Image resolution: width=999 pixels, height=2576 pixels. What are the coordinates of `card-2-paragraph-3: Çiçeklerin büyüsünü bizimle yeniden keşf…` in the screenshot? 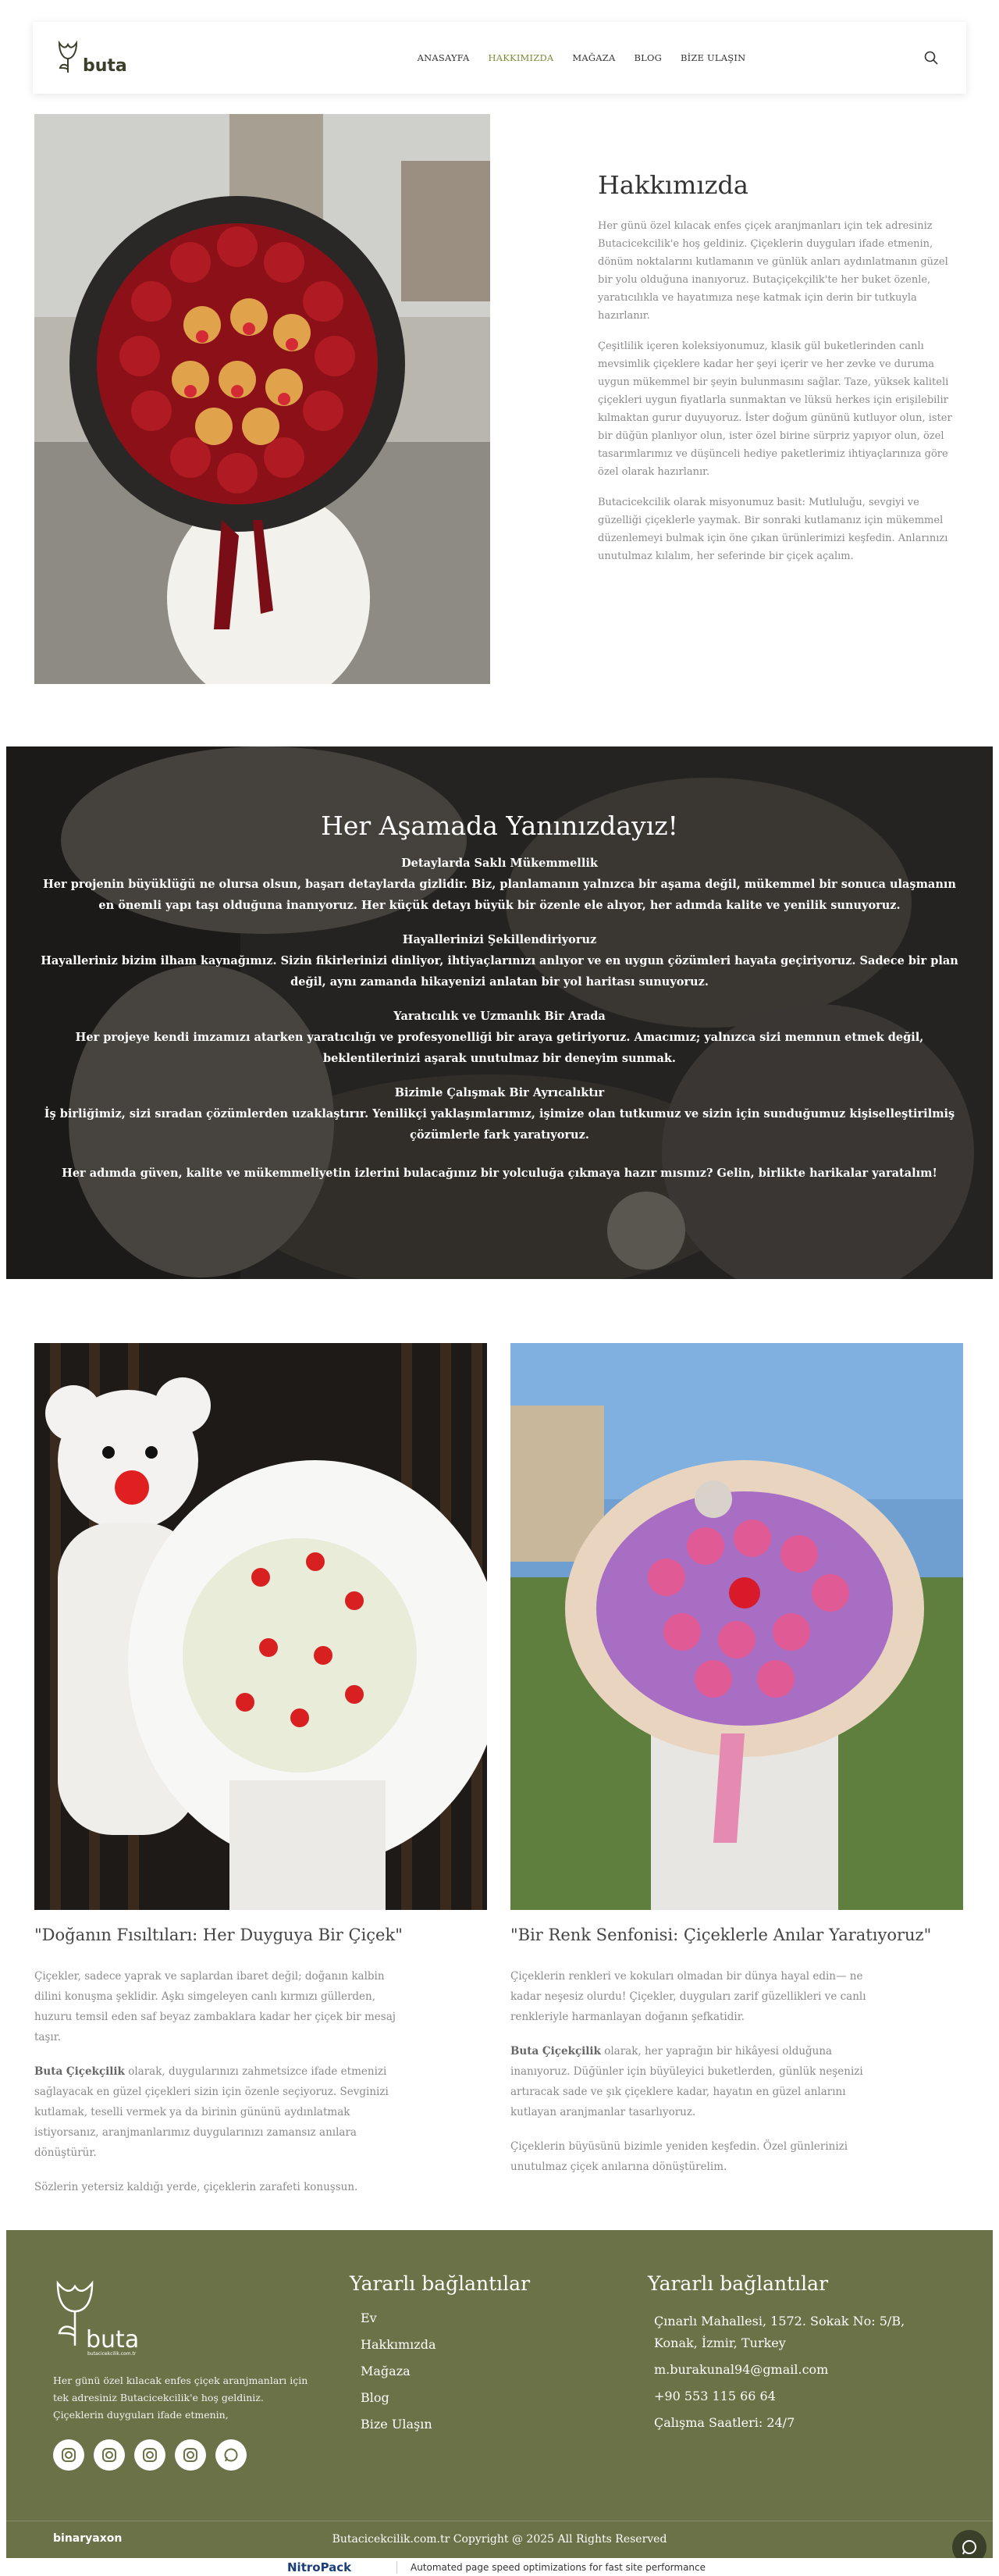 It's located at (679, 2156).